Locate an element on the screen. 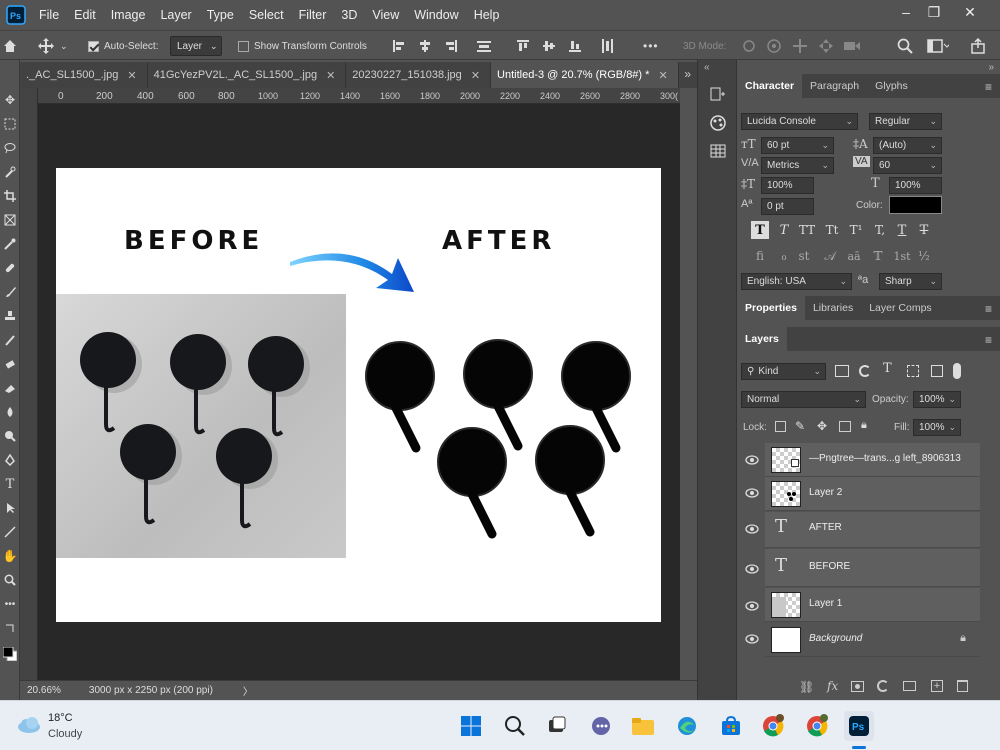 This screenshot has width=1000, height=750. menu-3d: 3D is located at coordinates (353, 15).